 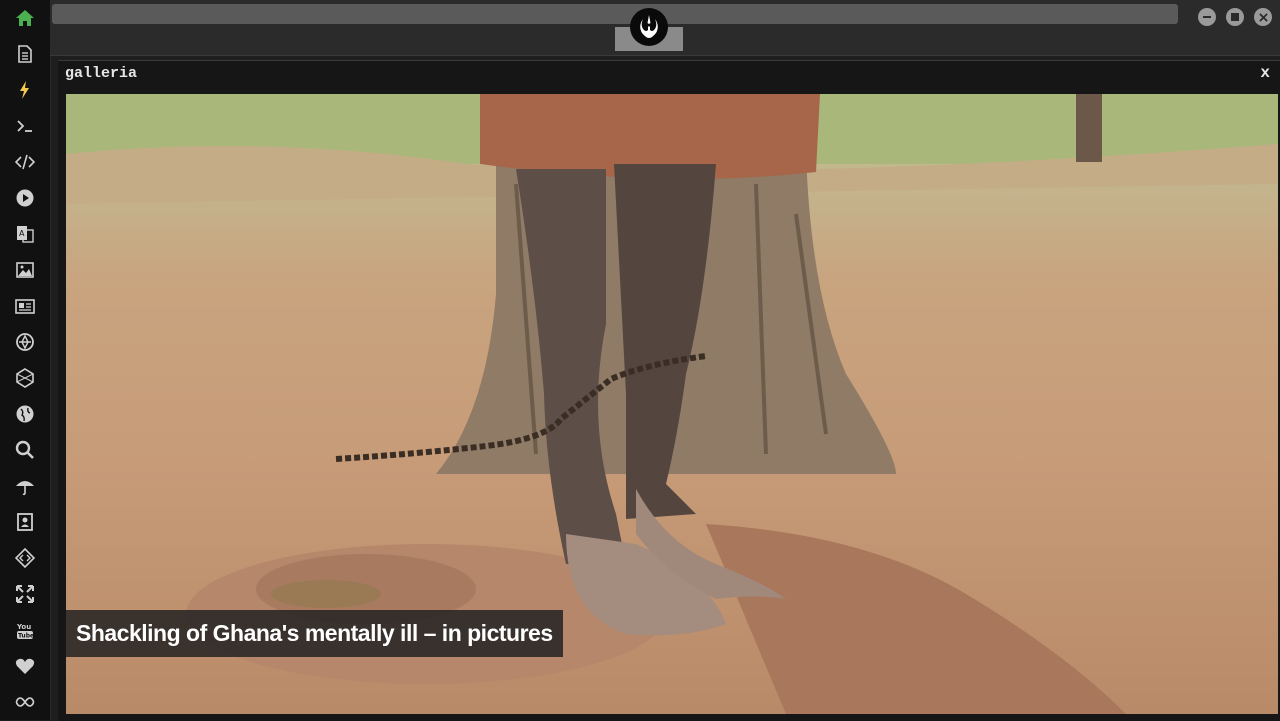 What do you see at coordinates (25, 522) in the screenshot?
I see `contact-card-icon` at bounding box center [25, 522].